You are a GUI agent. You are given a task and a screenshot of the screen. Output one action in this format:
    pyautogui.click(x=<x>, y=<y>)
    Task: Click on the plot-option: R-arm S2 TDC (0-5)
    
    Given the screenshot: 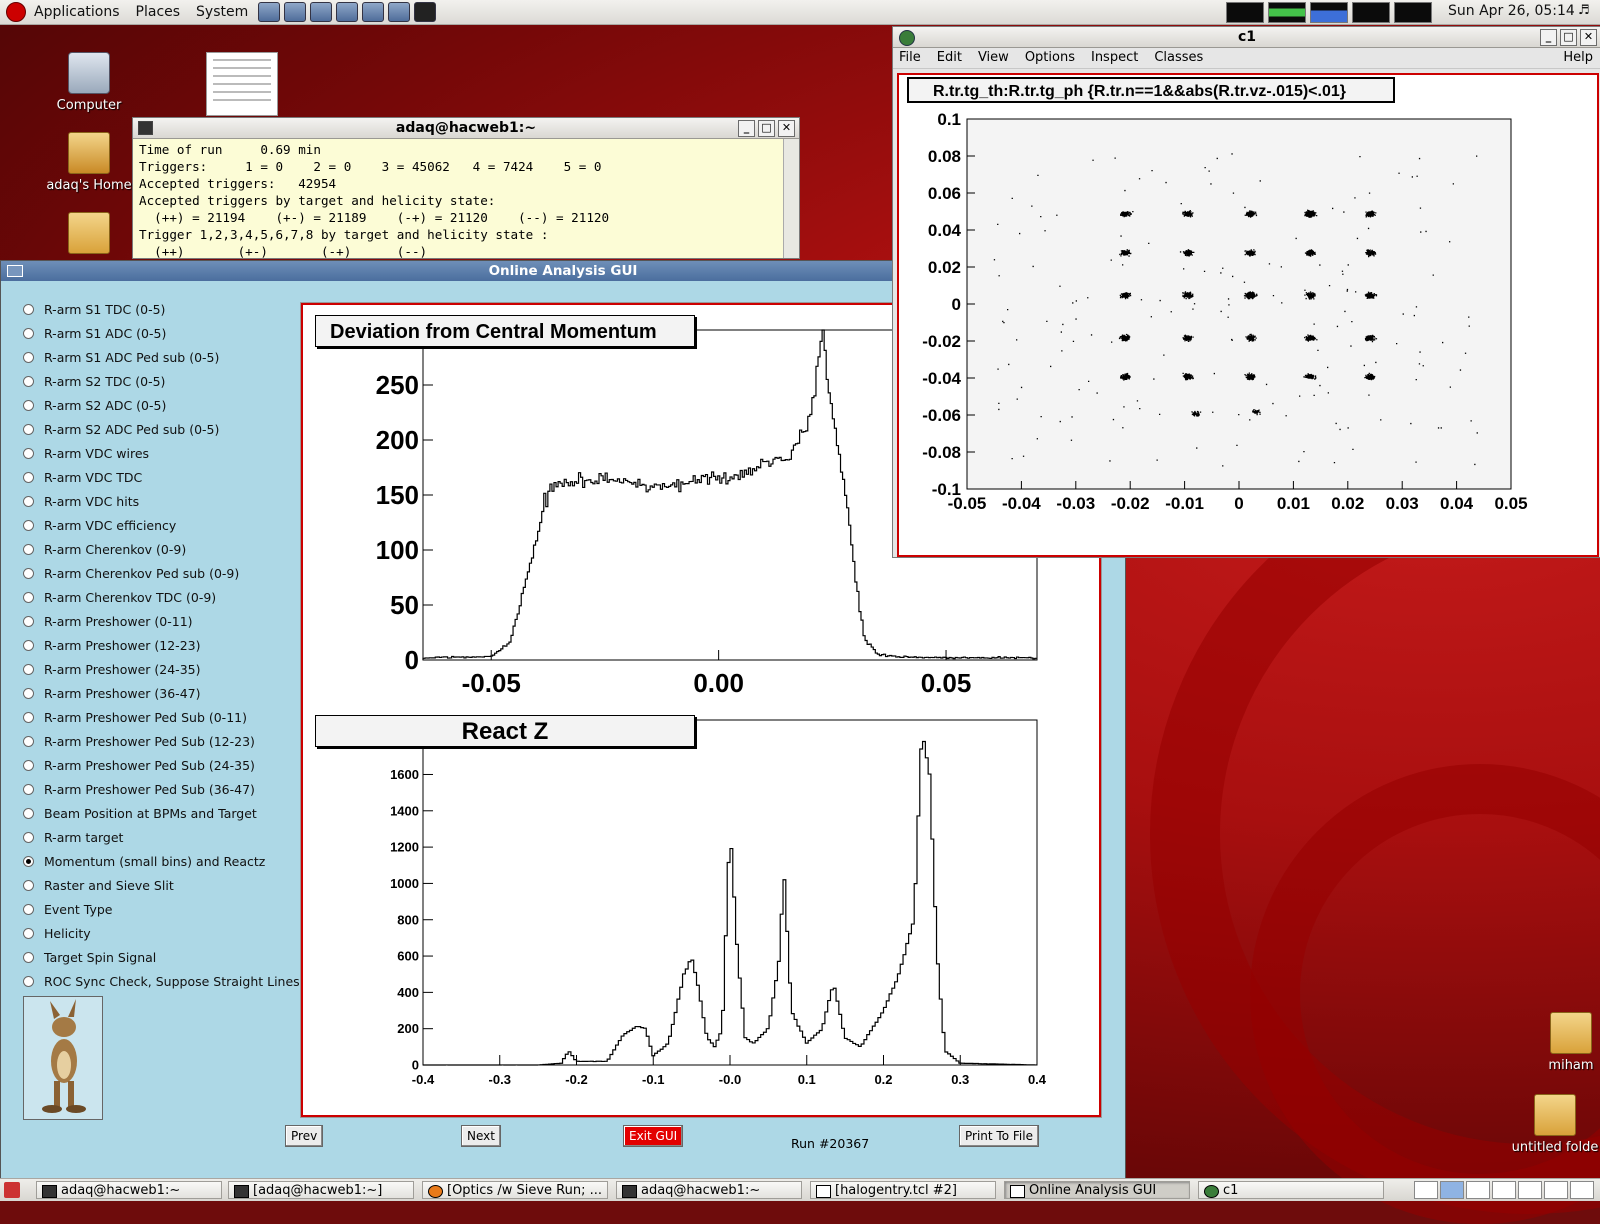 What is the action you would take?
    pyautogui.click(x=161, y=381)
    